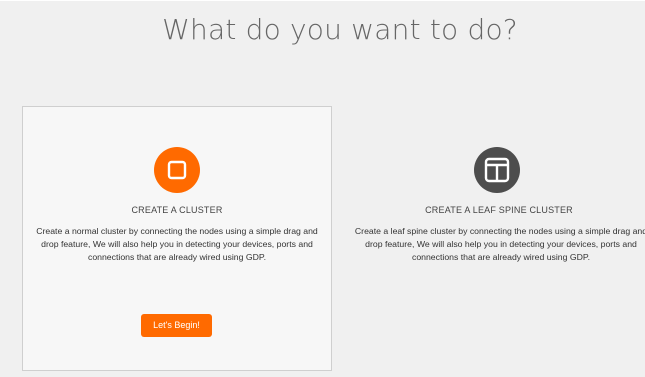 The width and height of the screenshot is (645, 377). I want to click on card-heading: CREATE A CLUSTER, so click(177, 210).